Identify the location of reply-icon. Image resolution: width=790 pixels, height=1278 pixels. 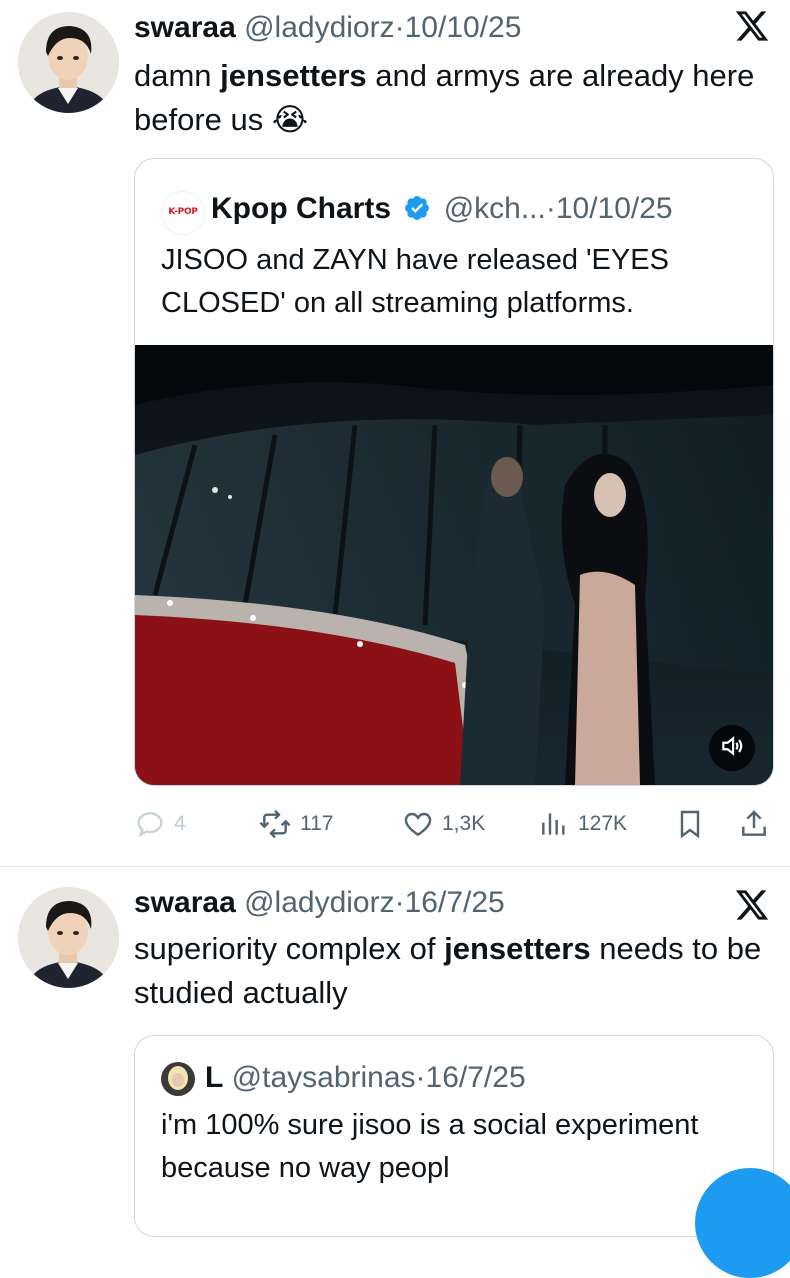
(150, 824).